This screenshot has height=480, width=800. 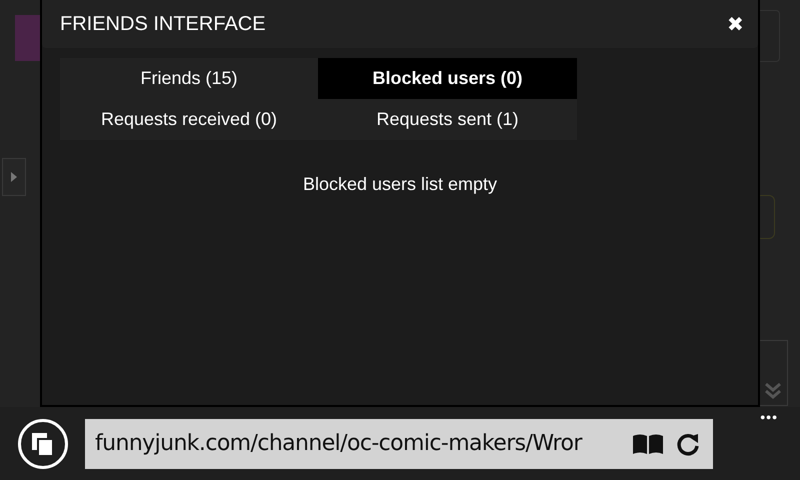 I want to click on expand-button, so click(x=14, y=177).